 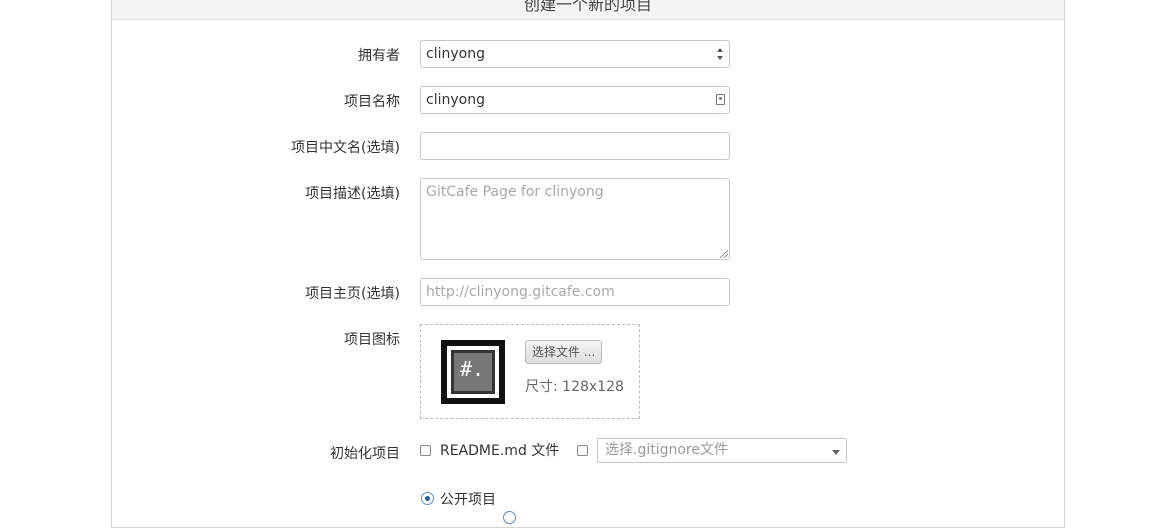 I want to click on chevron-down-icon, so click(x=836, y=452).